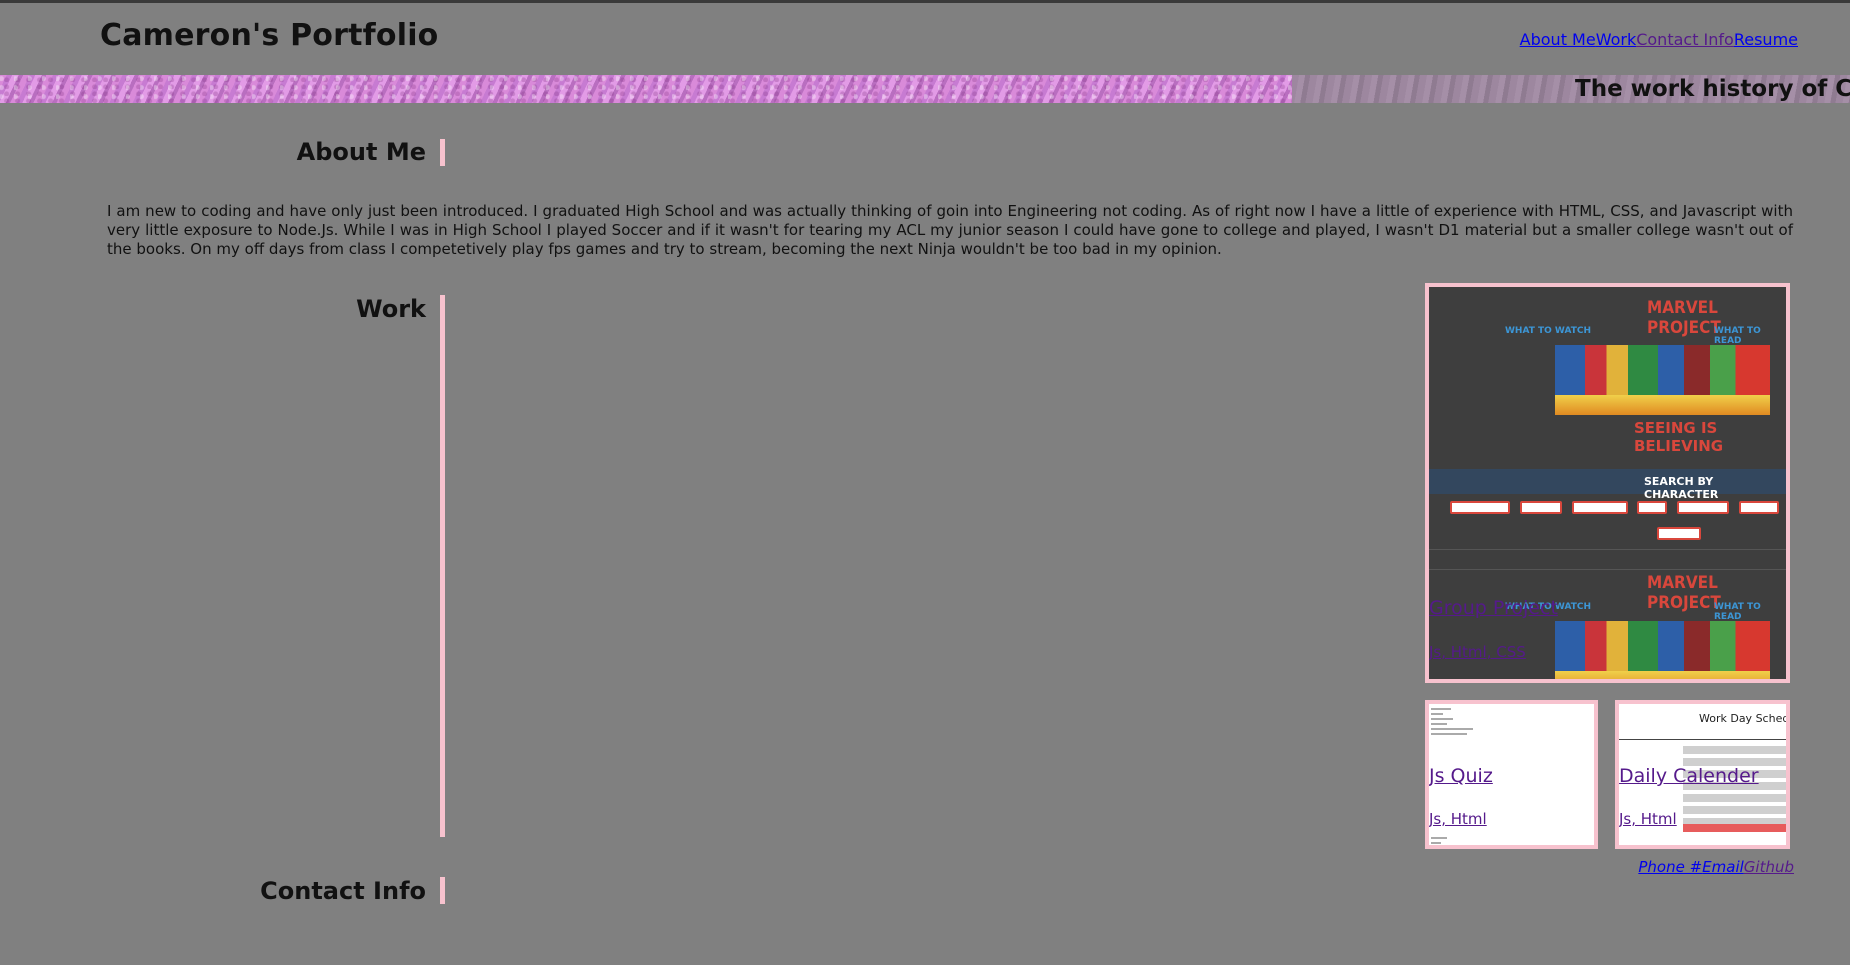  Describe the element at coordinates (1737, 336) in the screenshot. I see `marvel-nav-read: WHAT TO READ` at that location.